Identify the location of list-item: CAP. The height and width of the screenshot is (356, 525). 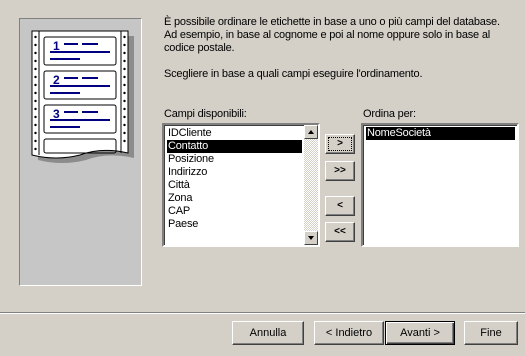
(178, 211).